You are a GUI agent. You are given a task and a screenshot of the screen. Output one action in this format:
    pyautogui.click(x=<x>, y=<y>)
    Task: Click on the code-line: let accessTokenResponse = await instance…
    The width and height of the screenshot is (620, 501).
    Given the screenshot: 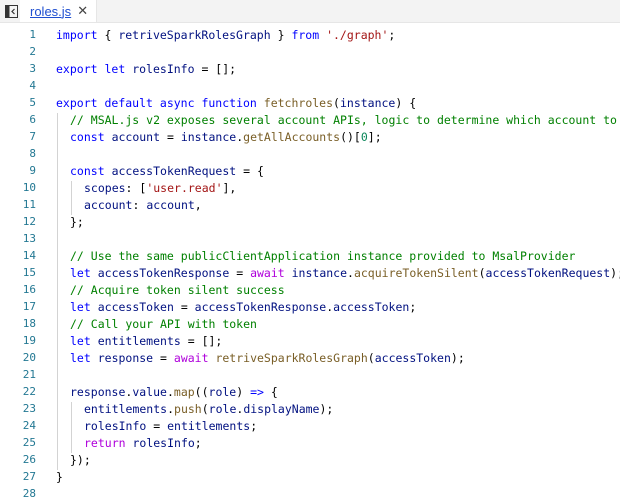 What is the action you would take?
    pyautogui.click(x=345, y=273)
    